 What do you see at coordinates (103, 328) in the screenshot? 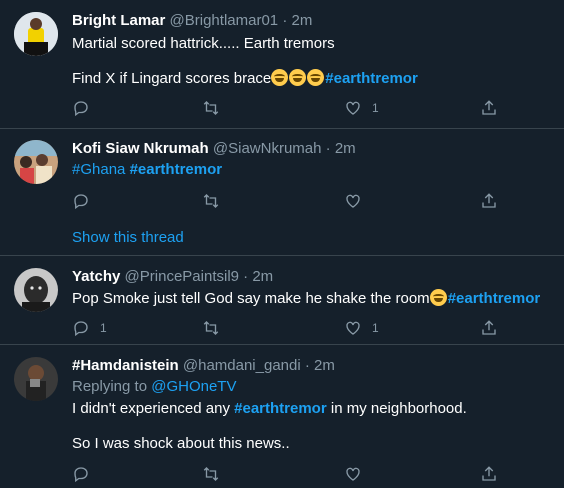
I see `reply-count: 1` at bounding box center [103, 328].